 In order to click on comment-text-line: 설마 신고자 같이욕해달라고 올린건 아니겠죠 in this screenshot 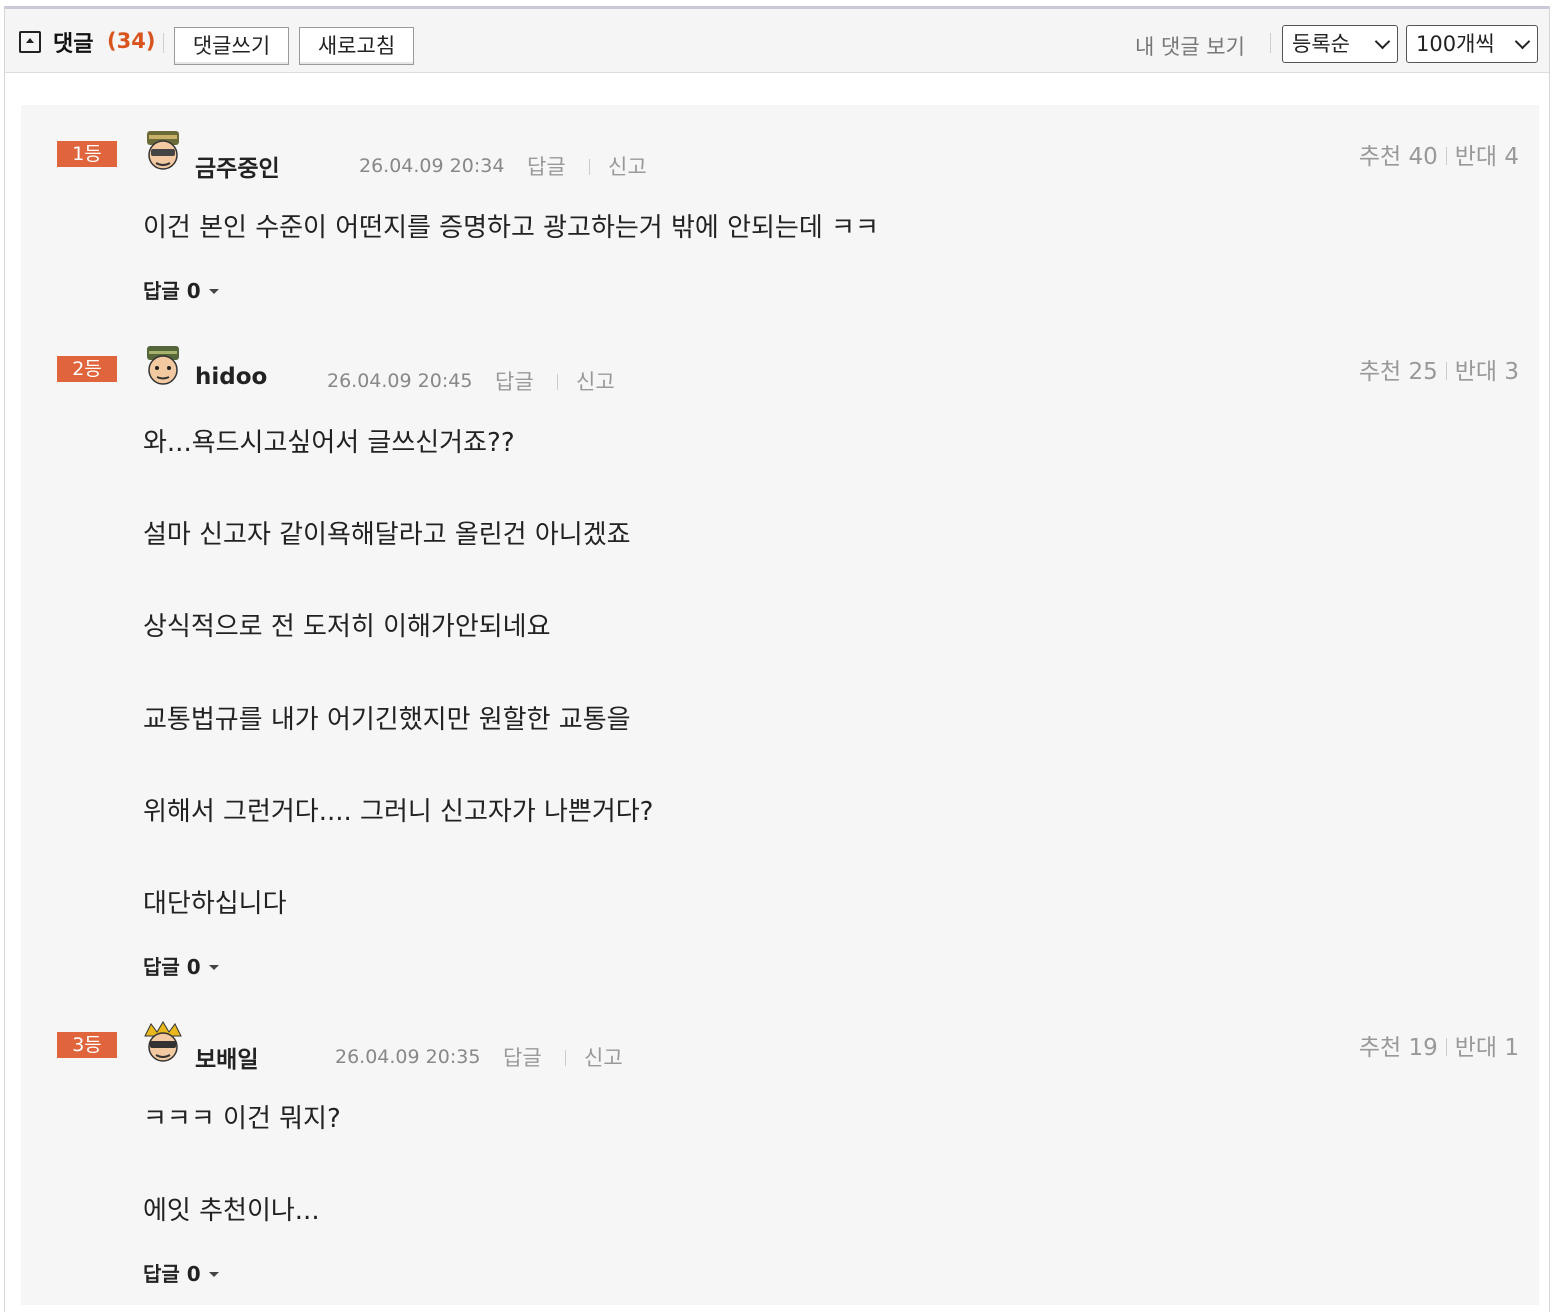, I will do `click(387, 535)`.